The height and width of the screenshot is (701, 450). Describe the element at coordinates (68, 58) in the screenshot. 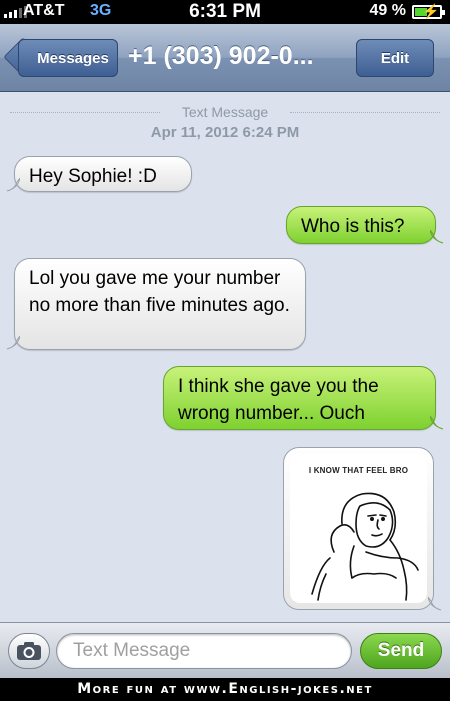

I see `messages-back-button: Messages` at that location.